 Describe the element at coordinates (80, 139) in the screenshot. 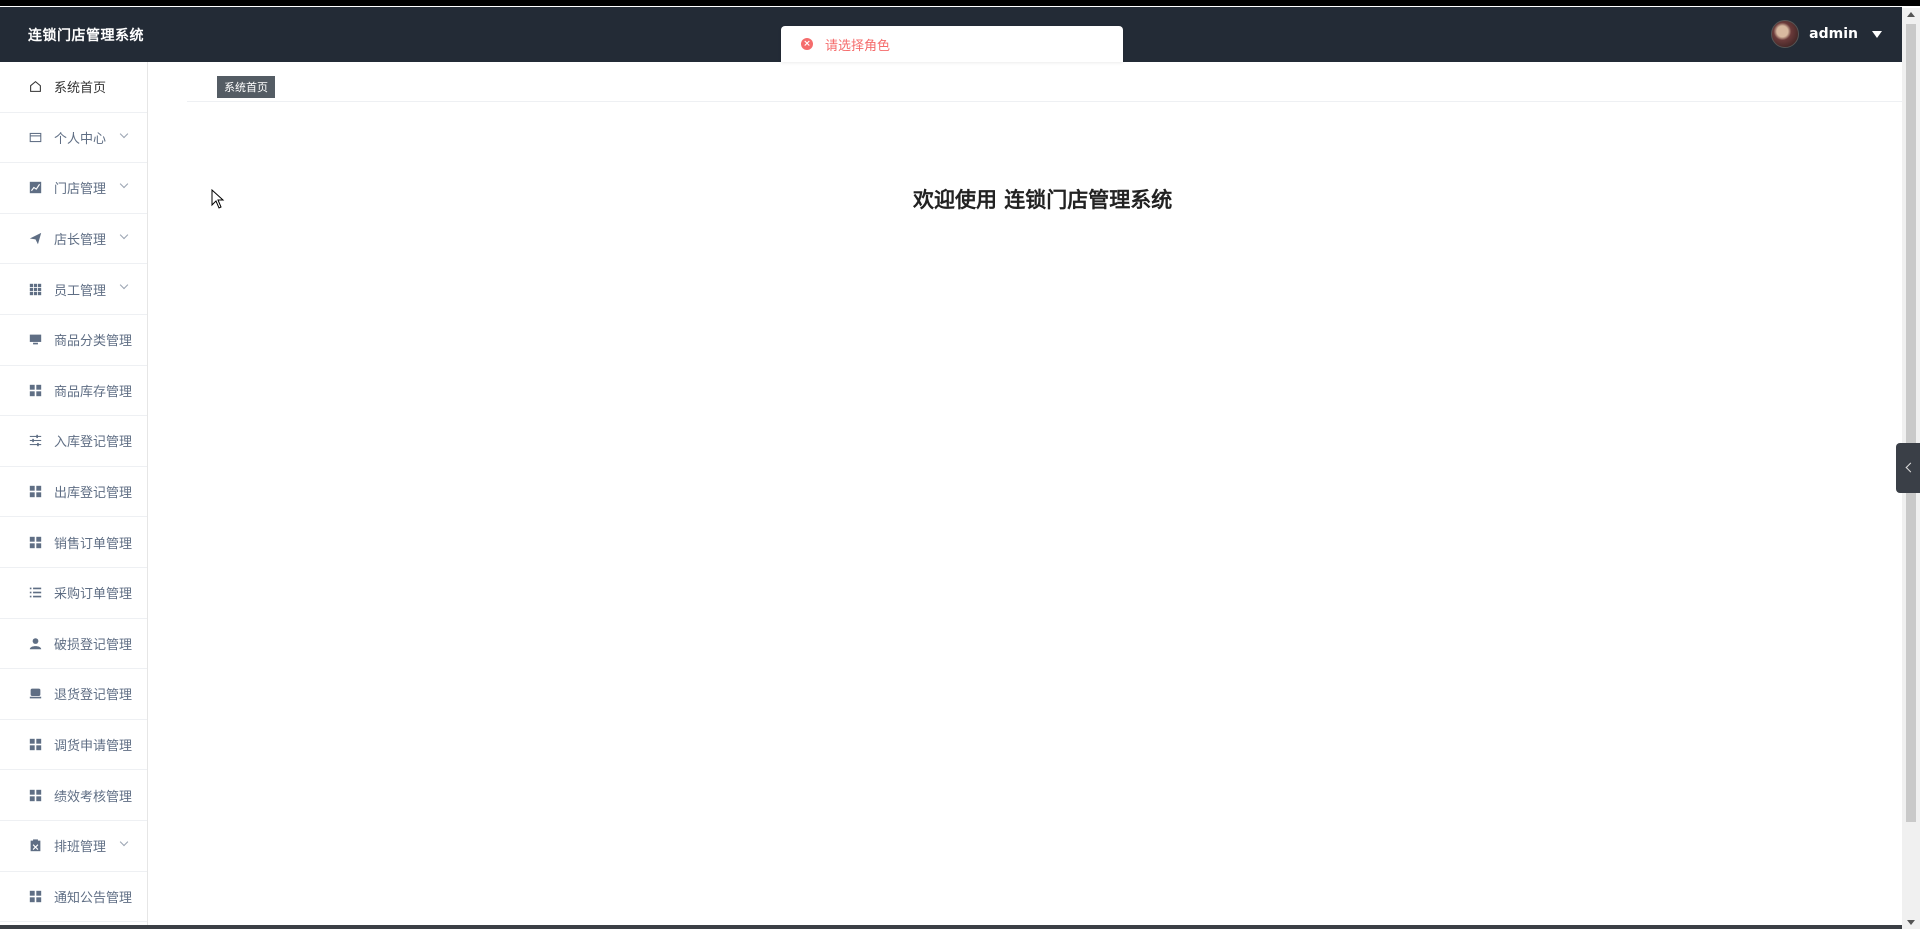

I see `sidebar-item-label: 个人中心` at that location.